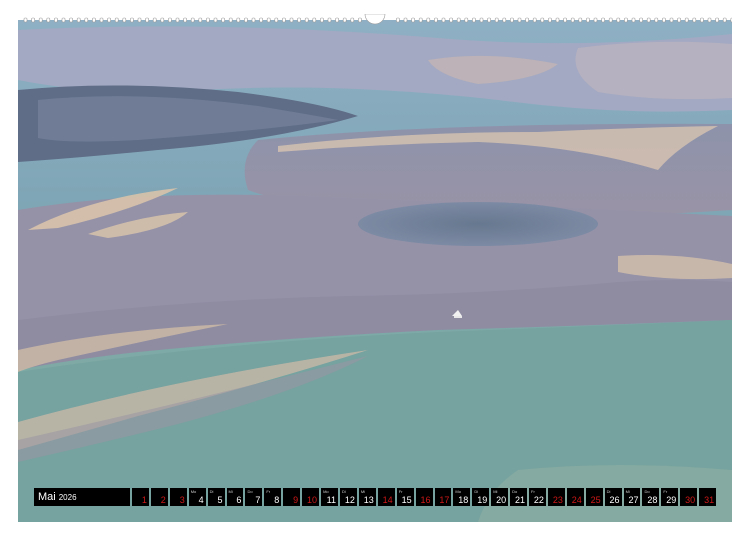 Image resolution: width=750 pixels, height=540 pixels. What do you see at coordinates (348, 497) in the screenshot?
I see `day-cell: Di 12` at bounding box center [348, 497].